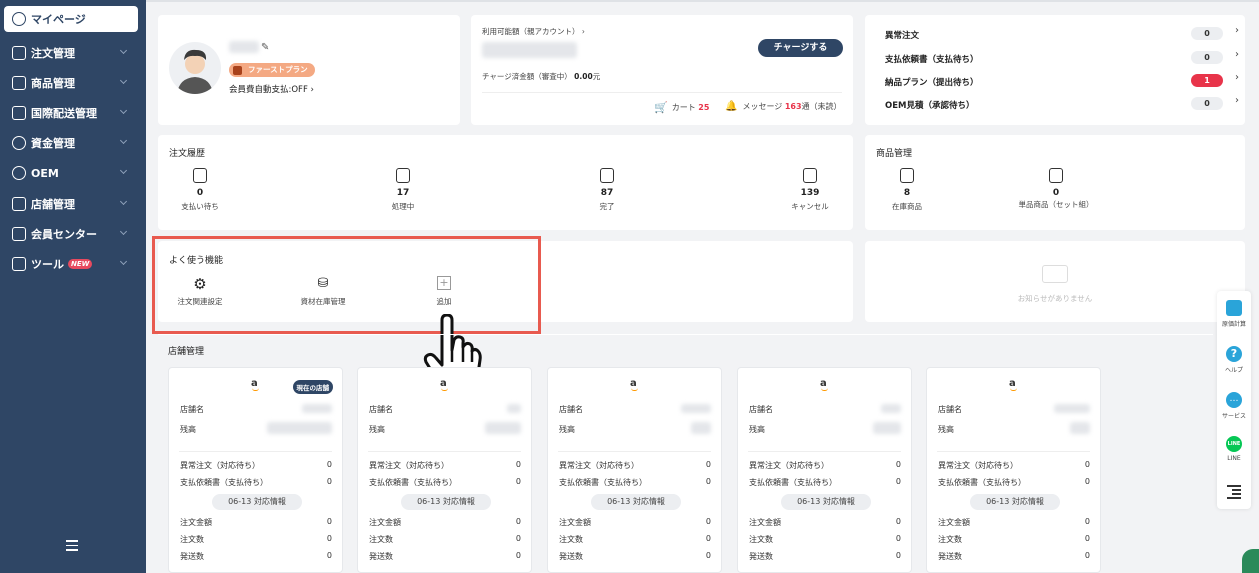 Image resolution: width=1259 pixels, height=573 pixels. Describe the element at coordinates (761, 556) in the screenshot. I see `store-shipped-label: 発送数` at that location.